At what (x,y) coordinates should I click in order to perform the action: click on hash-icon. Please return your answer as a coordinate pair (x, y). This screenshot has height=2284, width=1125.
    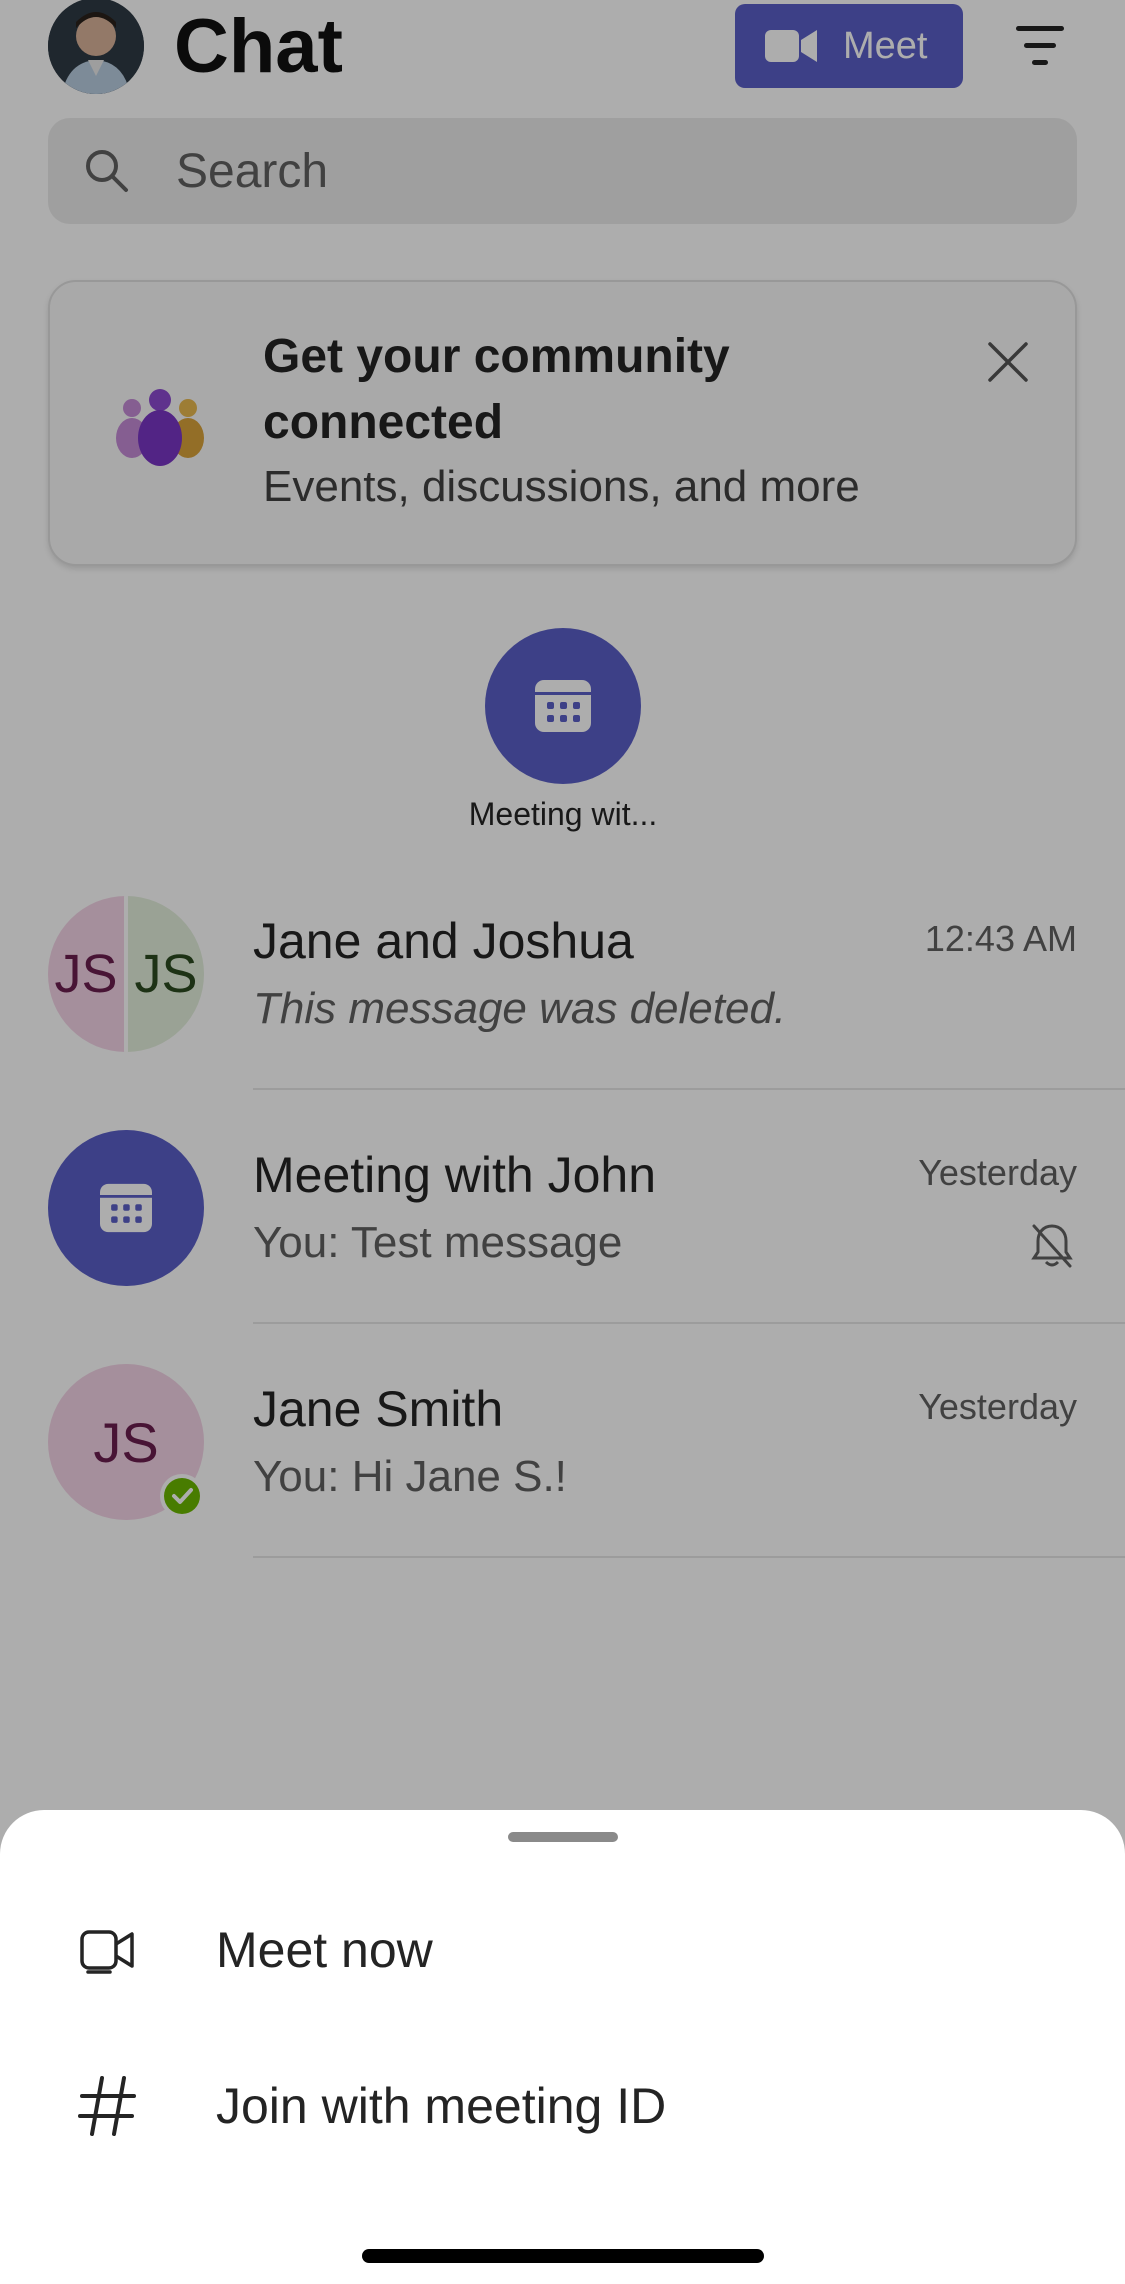
    Looking at the image, I should click on (108, 2106).